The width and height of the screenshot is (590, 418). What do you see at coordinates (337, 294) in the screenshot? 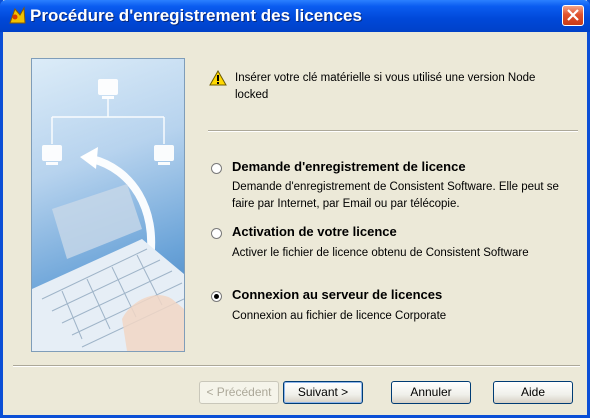
I see `option-server-title: Connexion au serveur de licences` at bounding box center [337, 294].